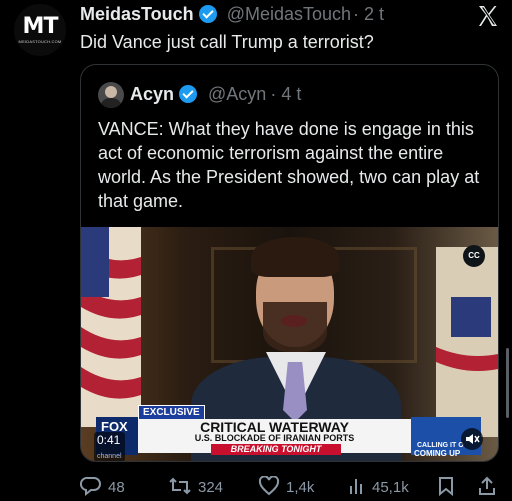  What do you see at coordinates (40, 26) in the screenshot?
I see `avatar-logo-text: MT` at bounding box center [40, 26].